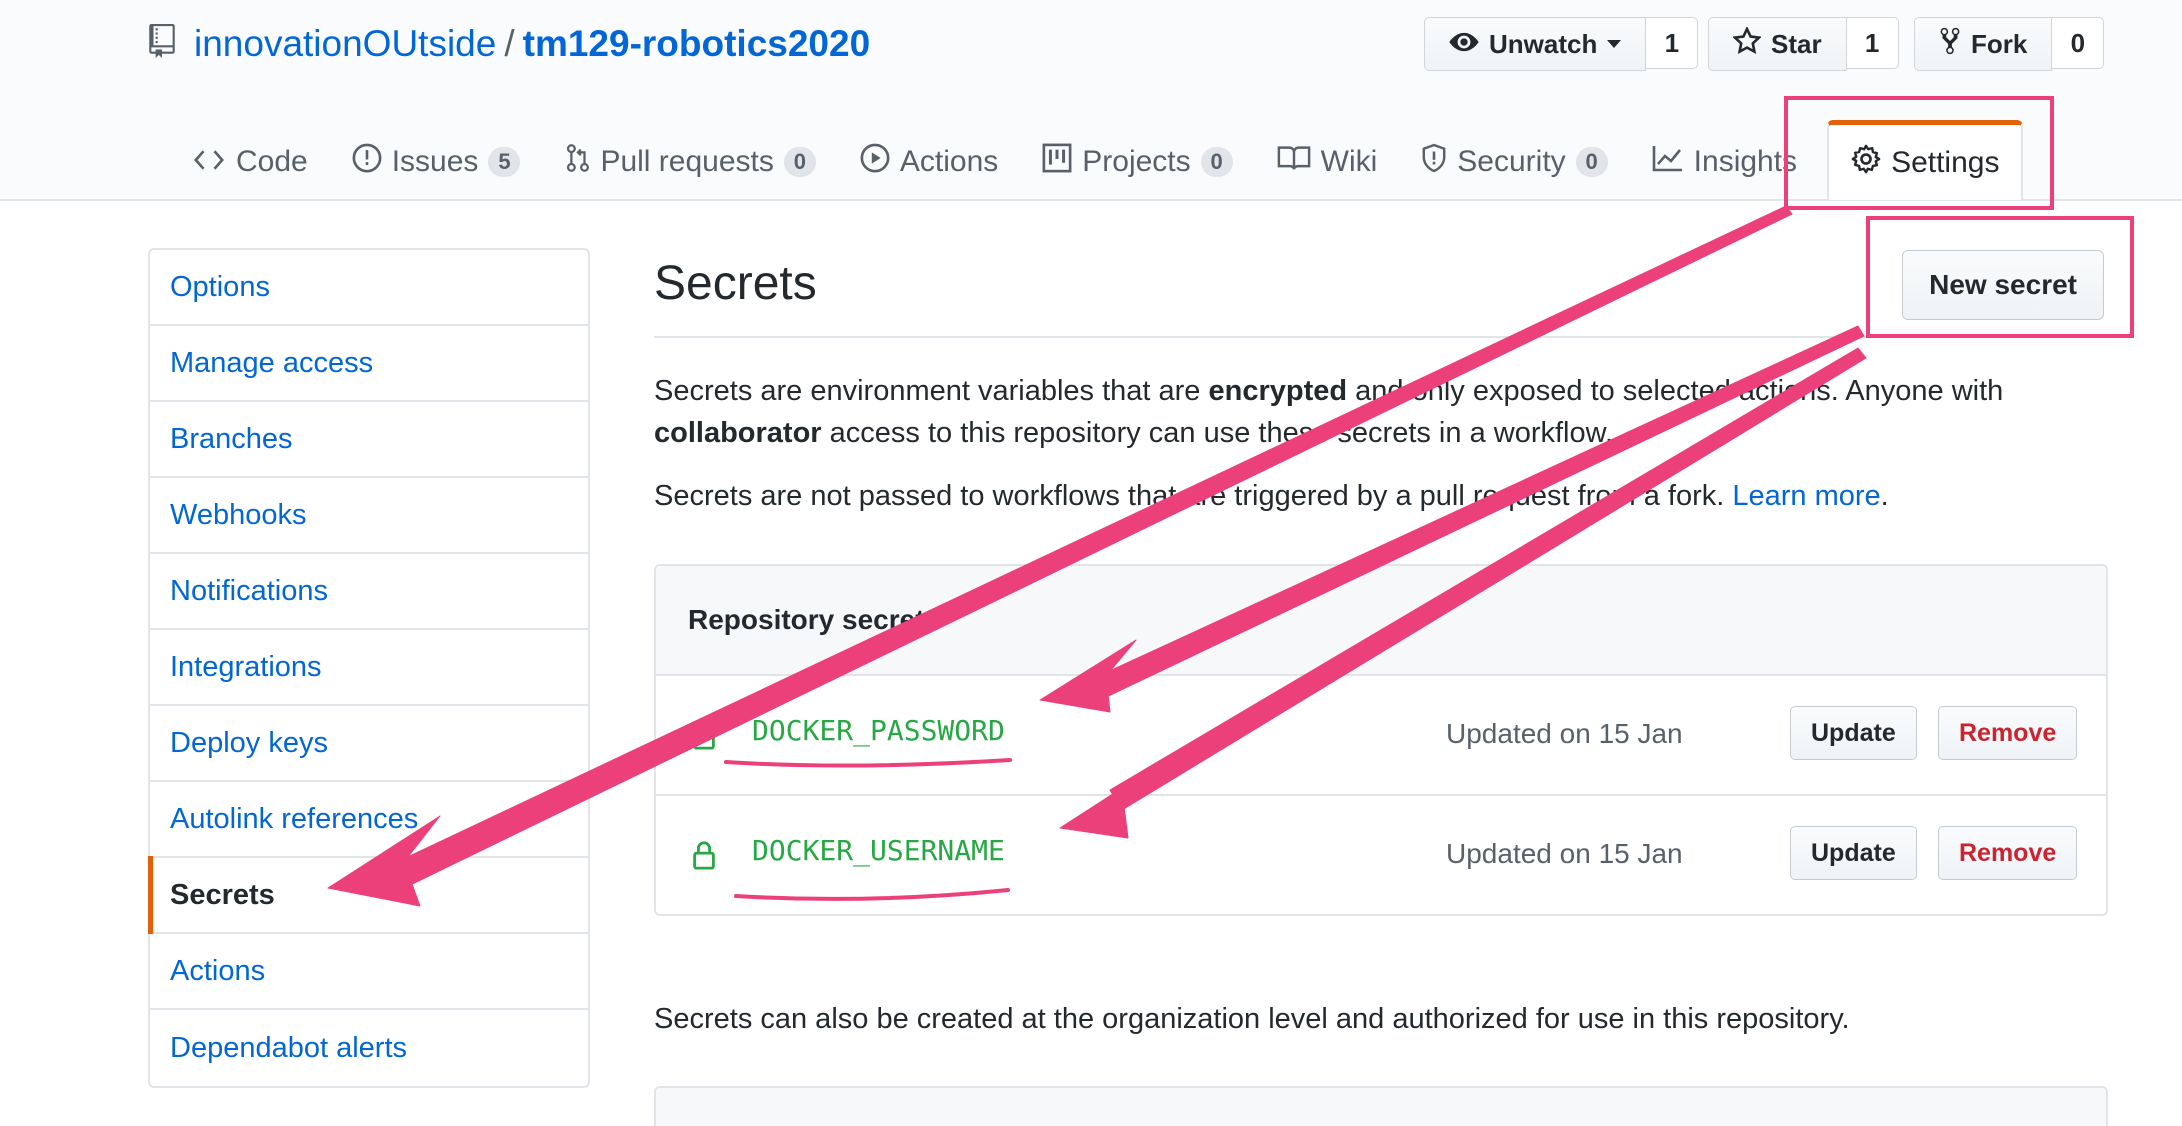 This screenshot has width=2182, height=1126. What do you see at coordinates (1299, 162) in the screenshot?
I see `book-icon` at bounding box center [1299, 162].